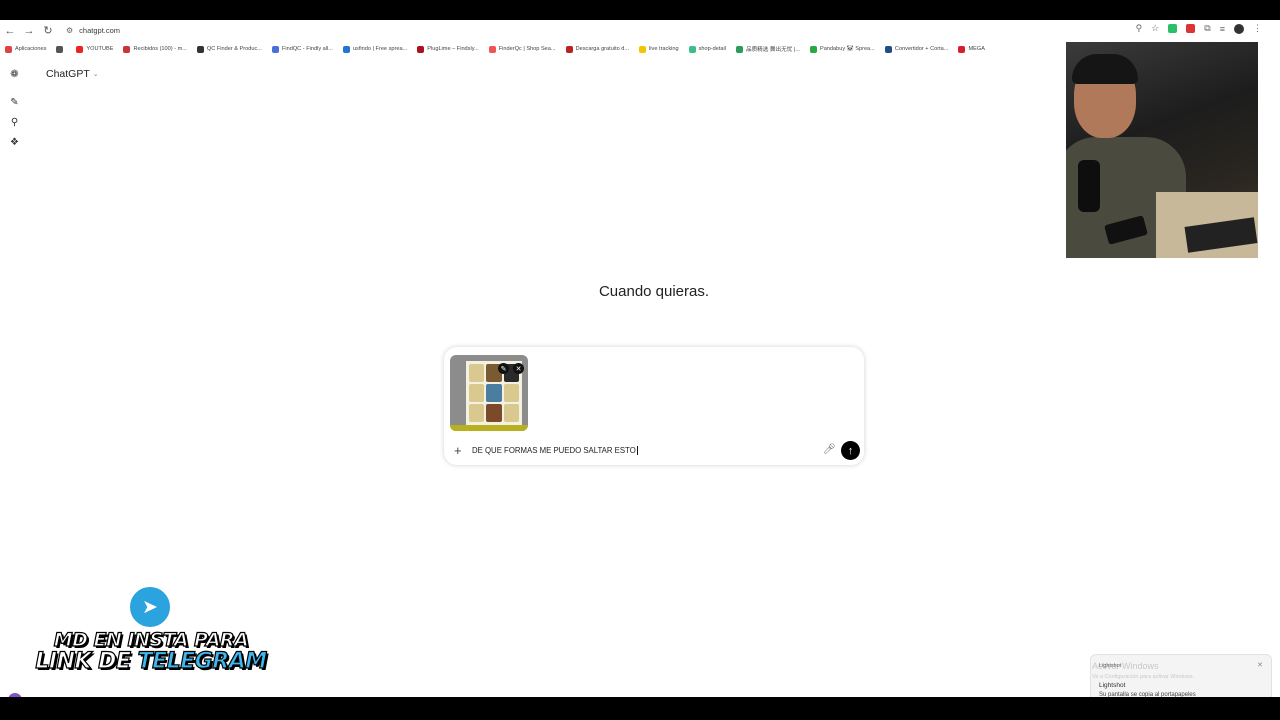  Describe the element at coordinates (607, 30) in the screenshot. I see `omnibox: ⚙ chatgpt.com` at that location.